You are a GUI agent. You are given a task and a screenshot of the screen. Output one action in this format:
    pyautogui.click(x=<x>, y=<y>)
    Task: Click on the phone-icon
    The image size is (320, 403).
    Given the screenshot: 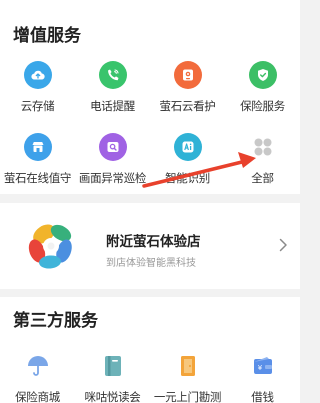 What is the action you would take?
    pyautogui.click(x=112, y=75)
    